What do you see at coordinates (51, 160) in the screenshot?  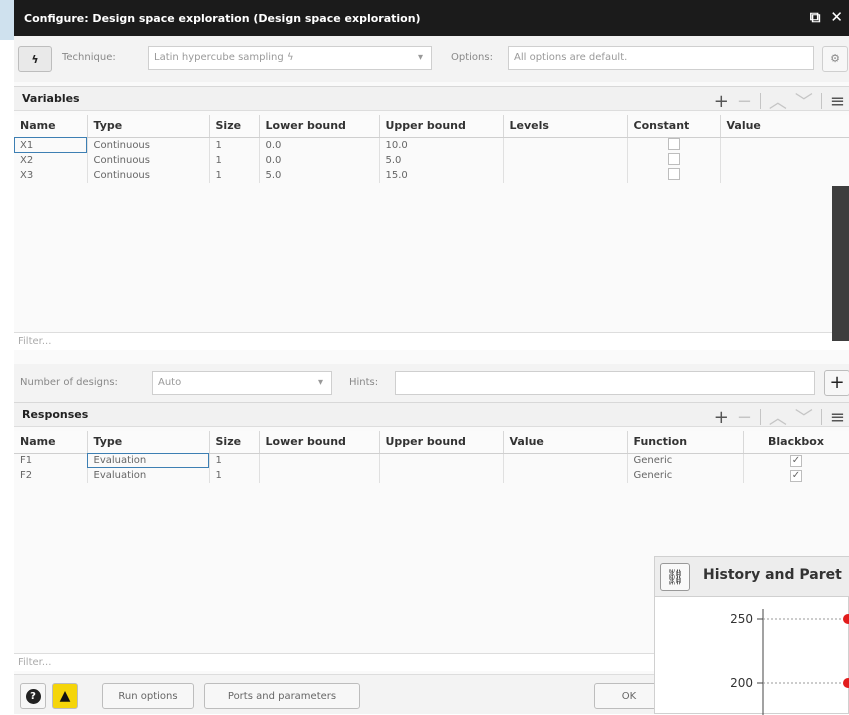 I see `cell-name: X2` at bounding box center [51, 160].